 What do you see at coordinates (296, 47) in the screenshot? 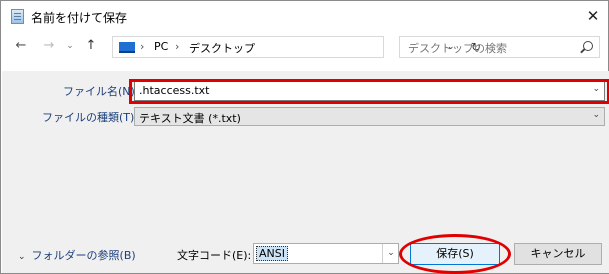
I see `address-bar: › PC › デスクトップ ⌄ ↻` at bounding box center [296, 47].